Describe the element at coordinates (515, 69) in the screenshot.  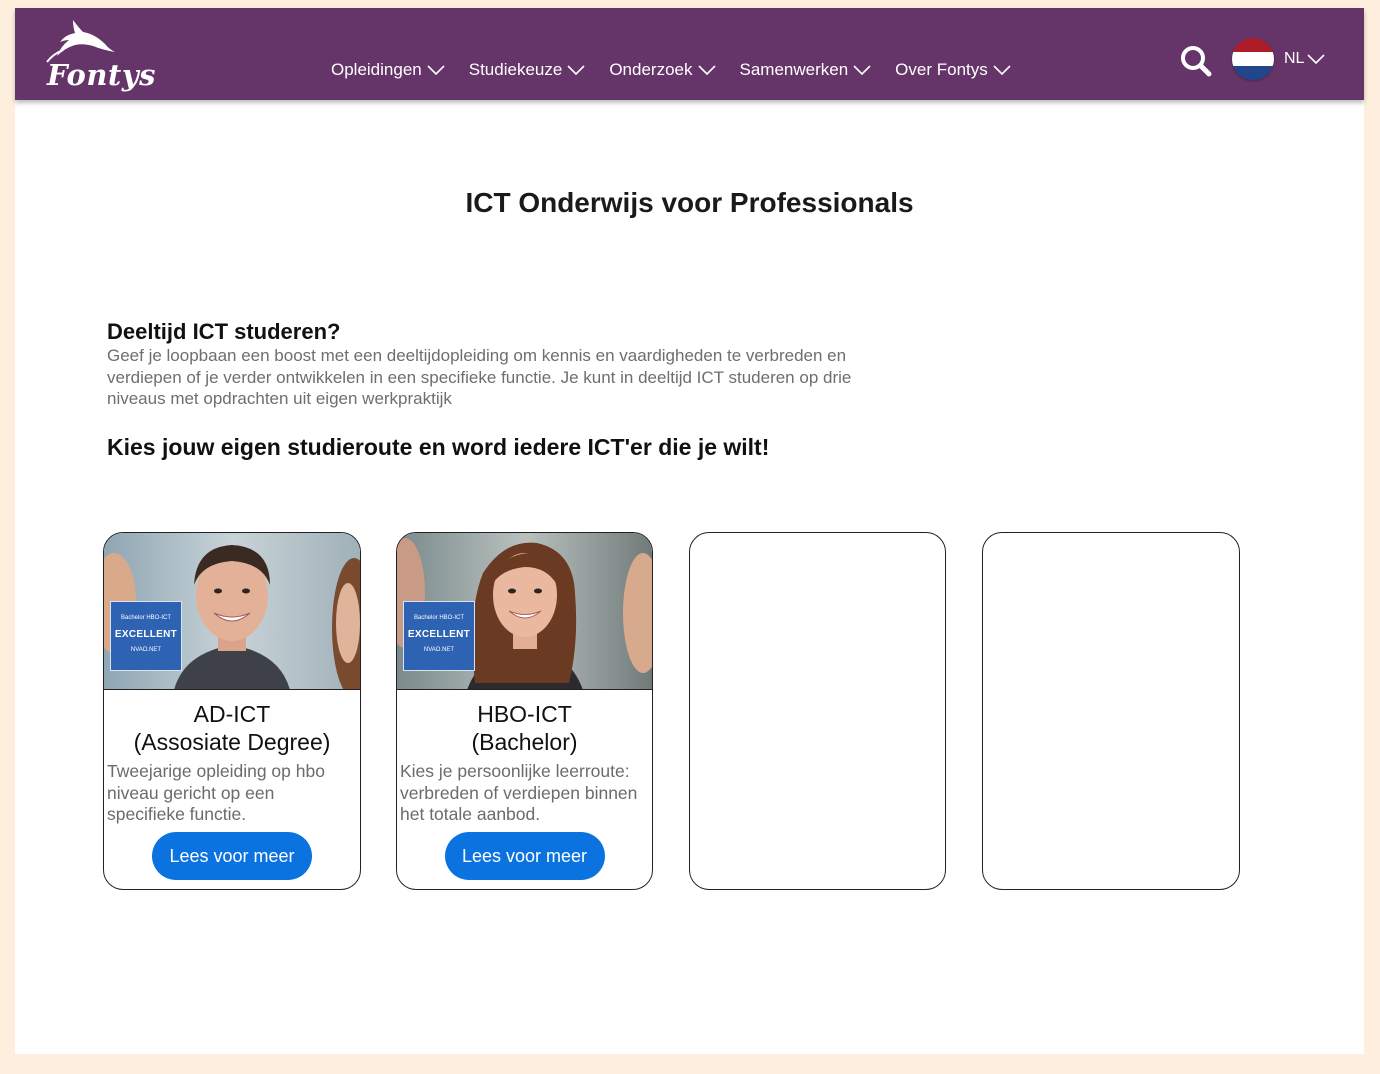
I see `nav-item-label: Studiekeuze` at that location.